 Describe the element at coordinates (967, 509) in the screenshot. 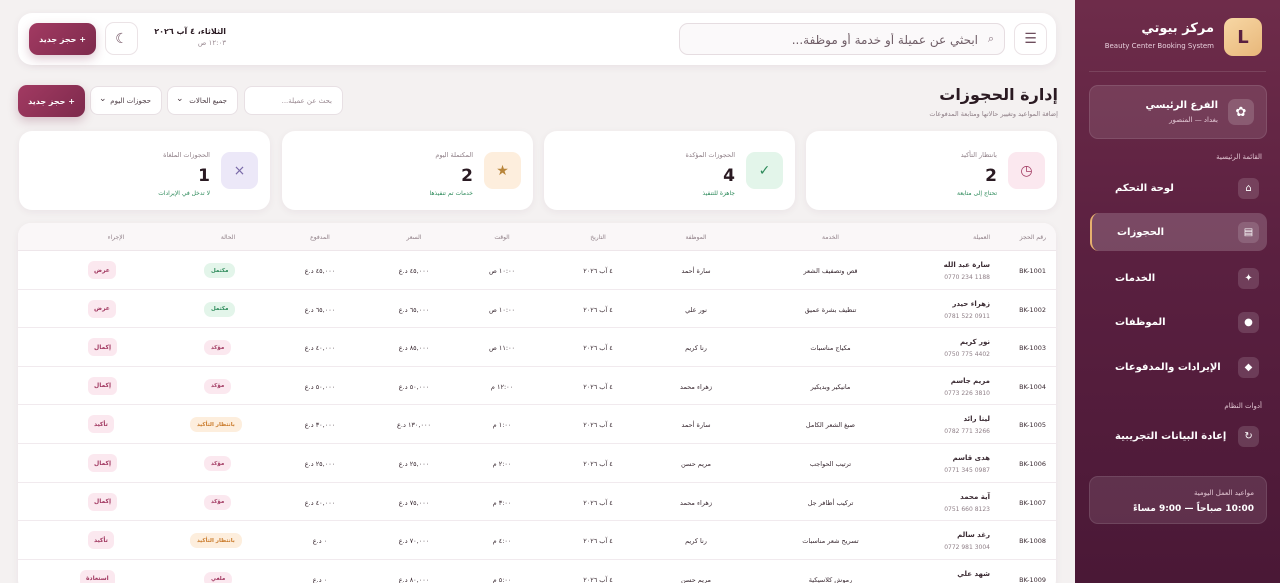

I see `client-phone: 0751 660 8123` at that location.